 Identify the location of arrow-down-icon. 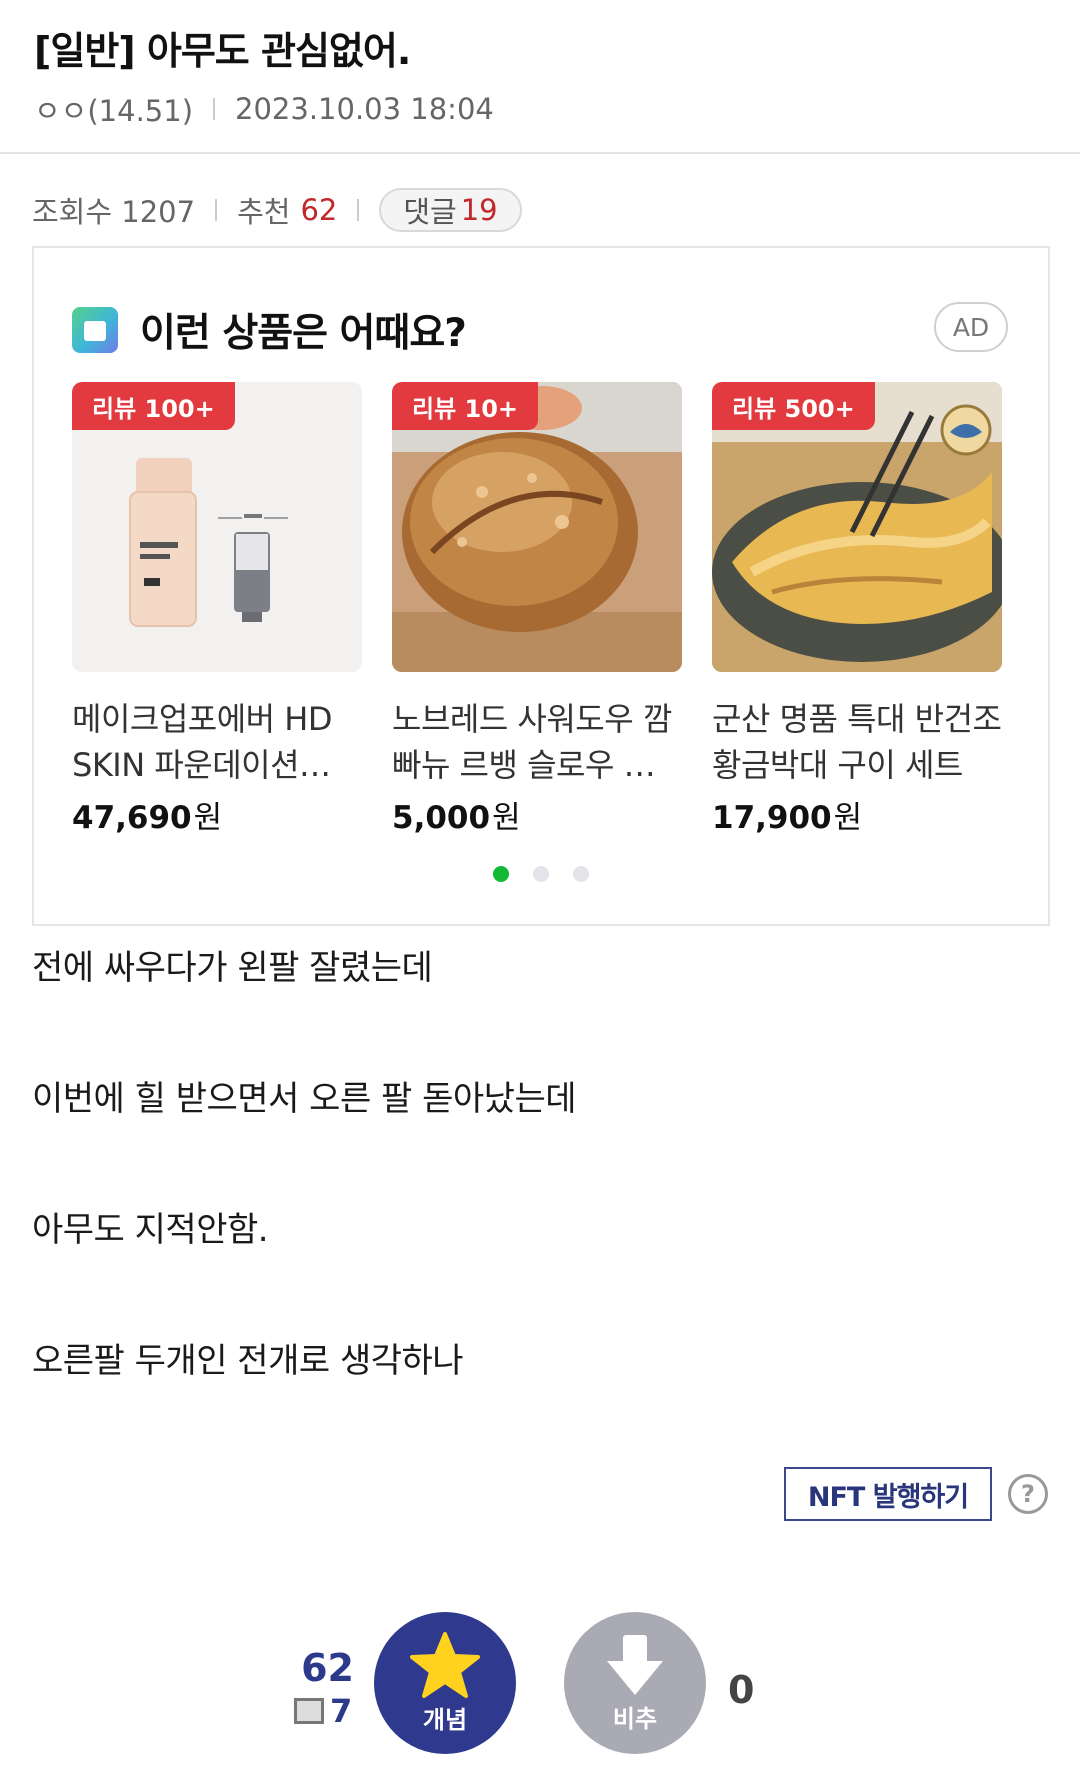
(635, 1664).